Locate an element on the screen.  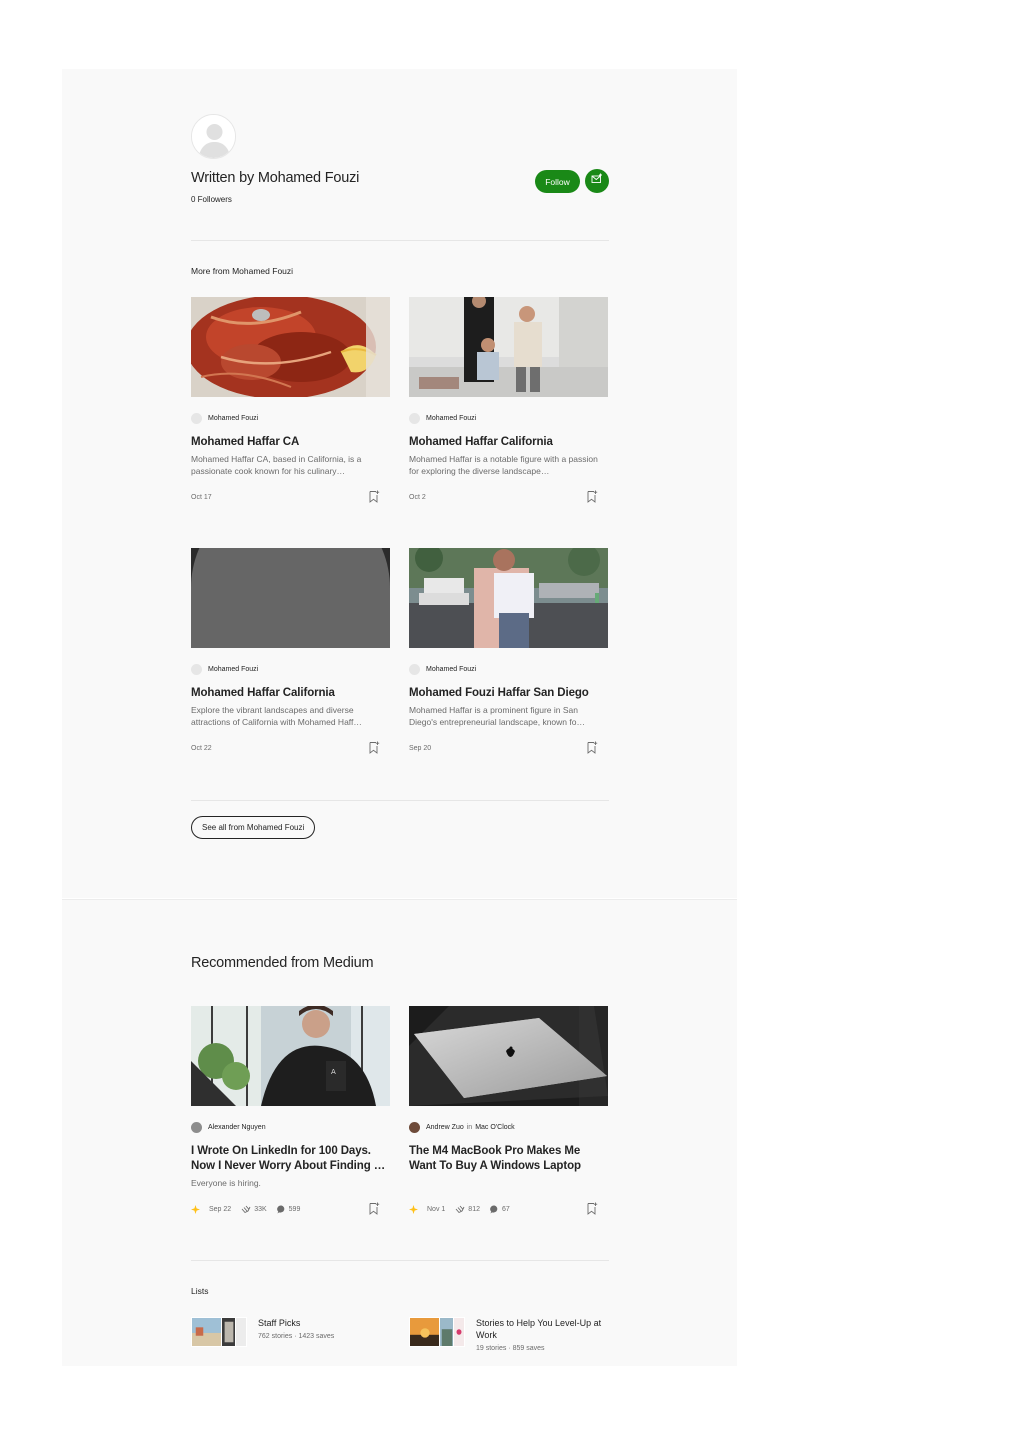
story-author: Andrew Zuo is located at coordinates (445, 1127).